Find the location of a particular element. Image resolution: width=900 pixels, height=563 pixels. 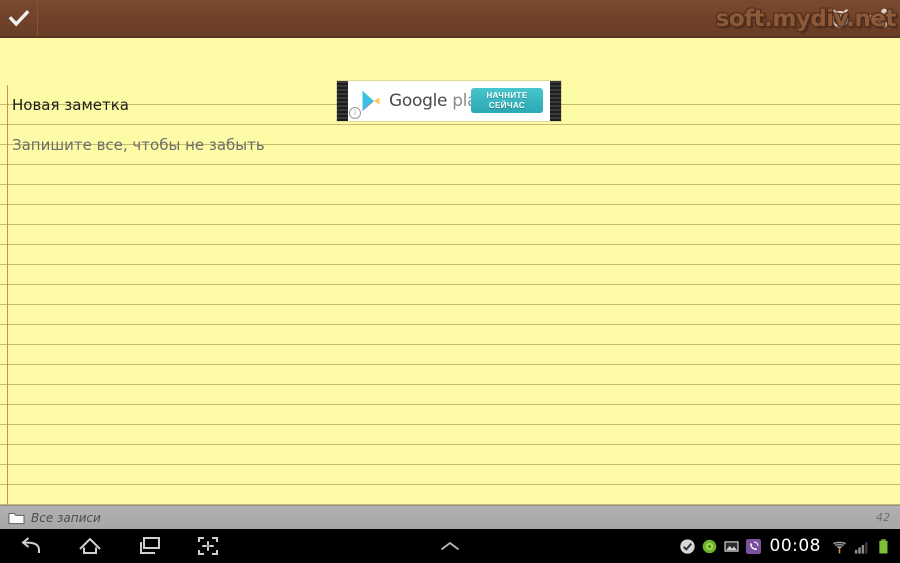

confirm-note-button is located at coordinates (19, 18).